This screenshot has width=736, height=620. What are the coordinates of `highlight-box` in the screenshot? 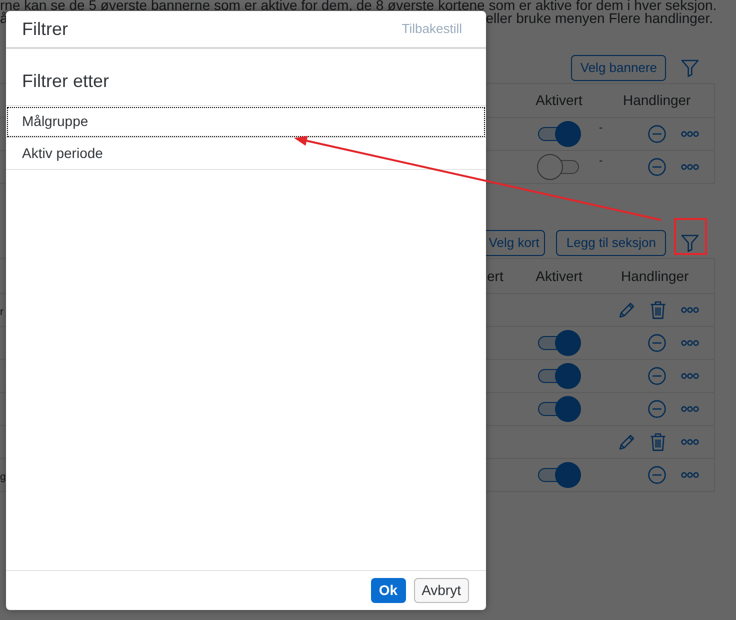 It's located at (690, 236).